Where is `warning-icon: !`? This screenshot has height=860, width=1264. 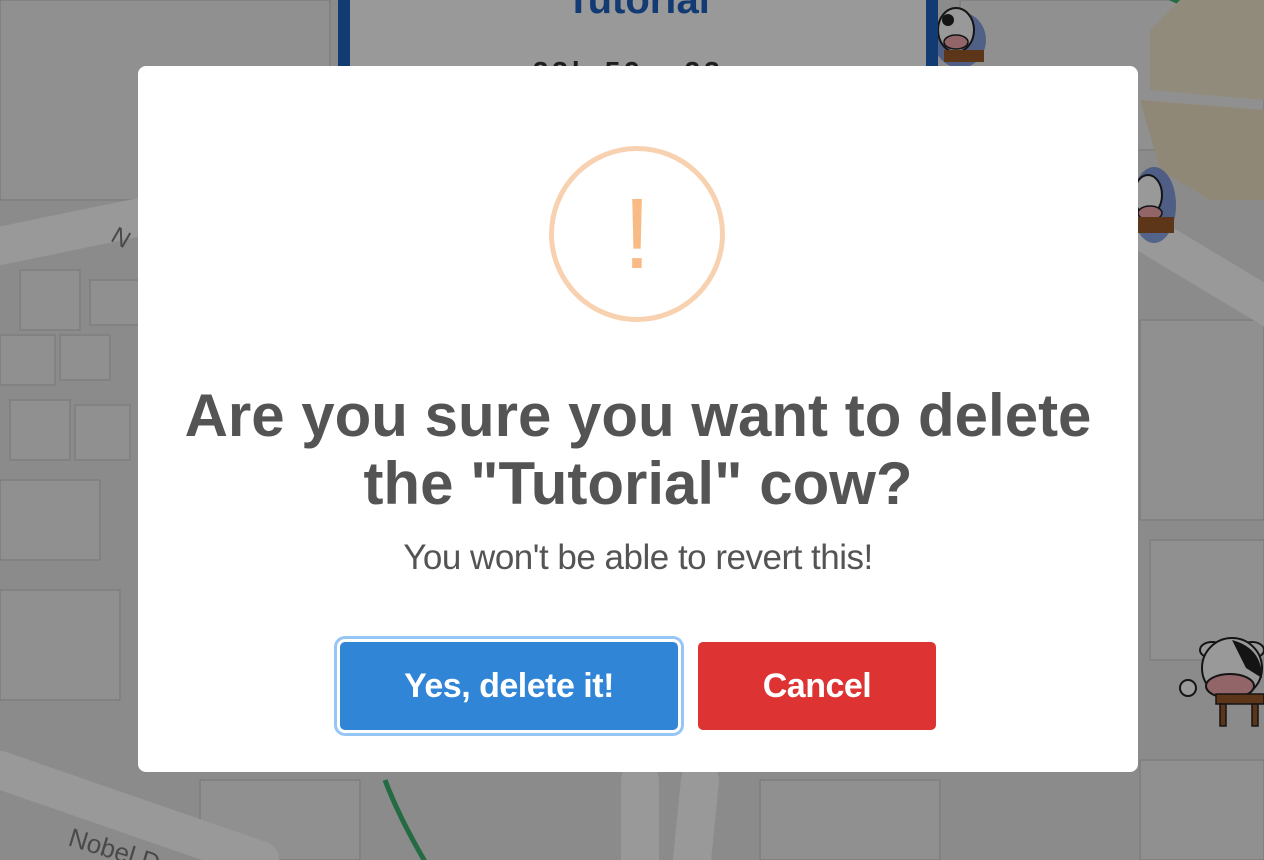
warning-icon: ! is located at coordinates (637, 234).